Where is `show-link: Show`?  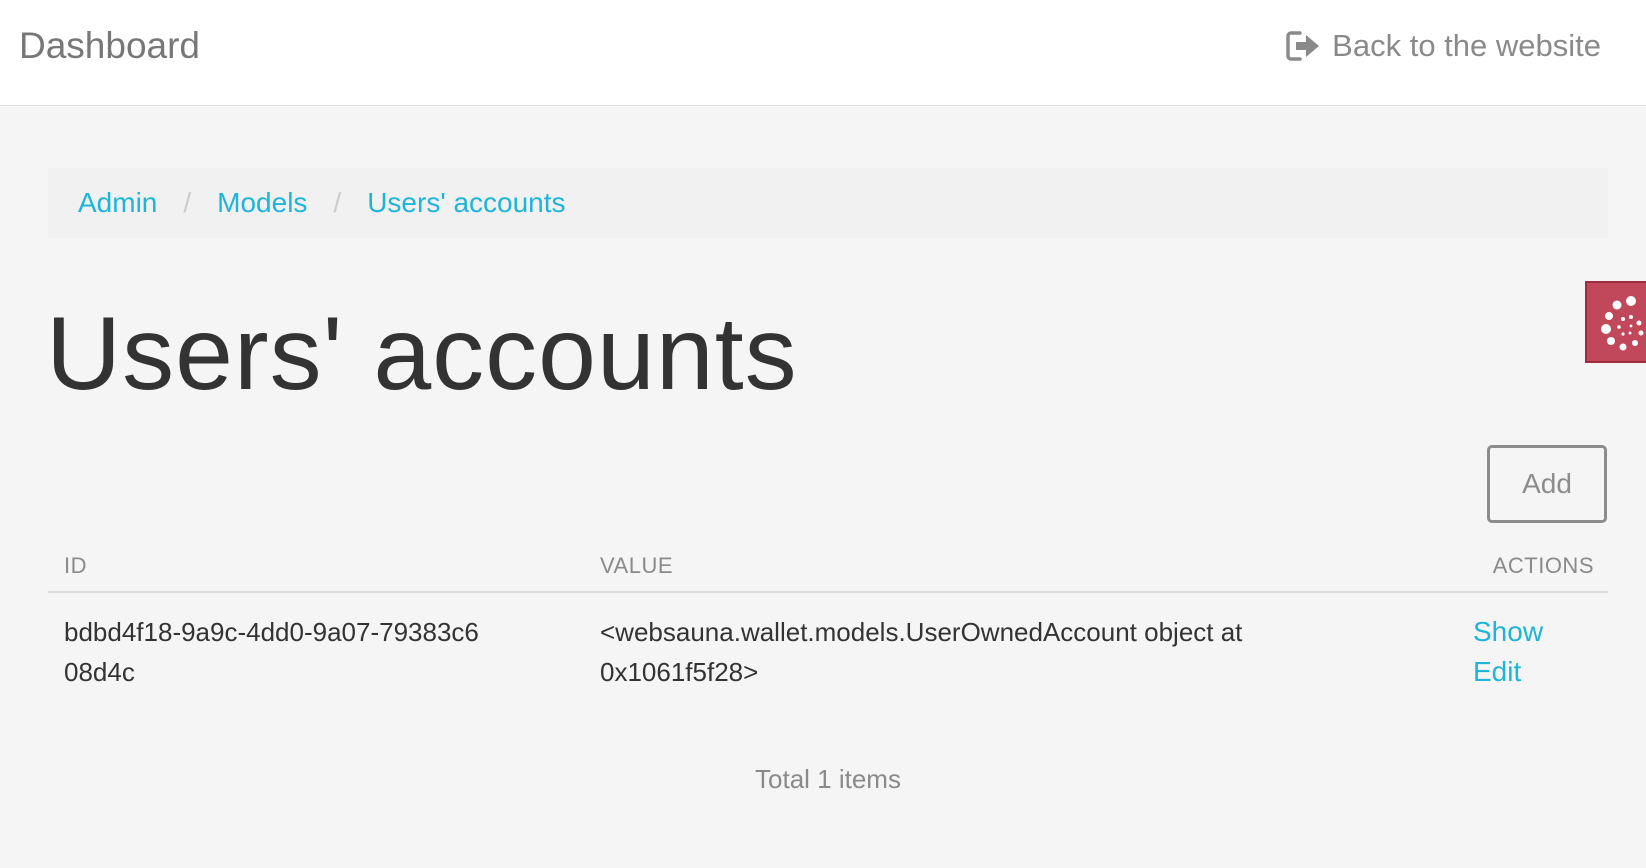 show-link: Show is located at coordinates (1508, 632).